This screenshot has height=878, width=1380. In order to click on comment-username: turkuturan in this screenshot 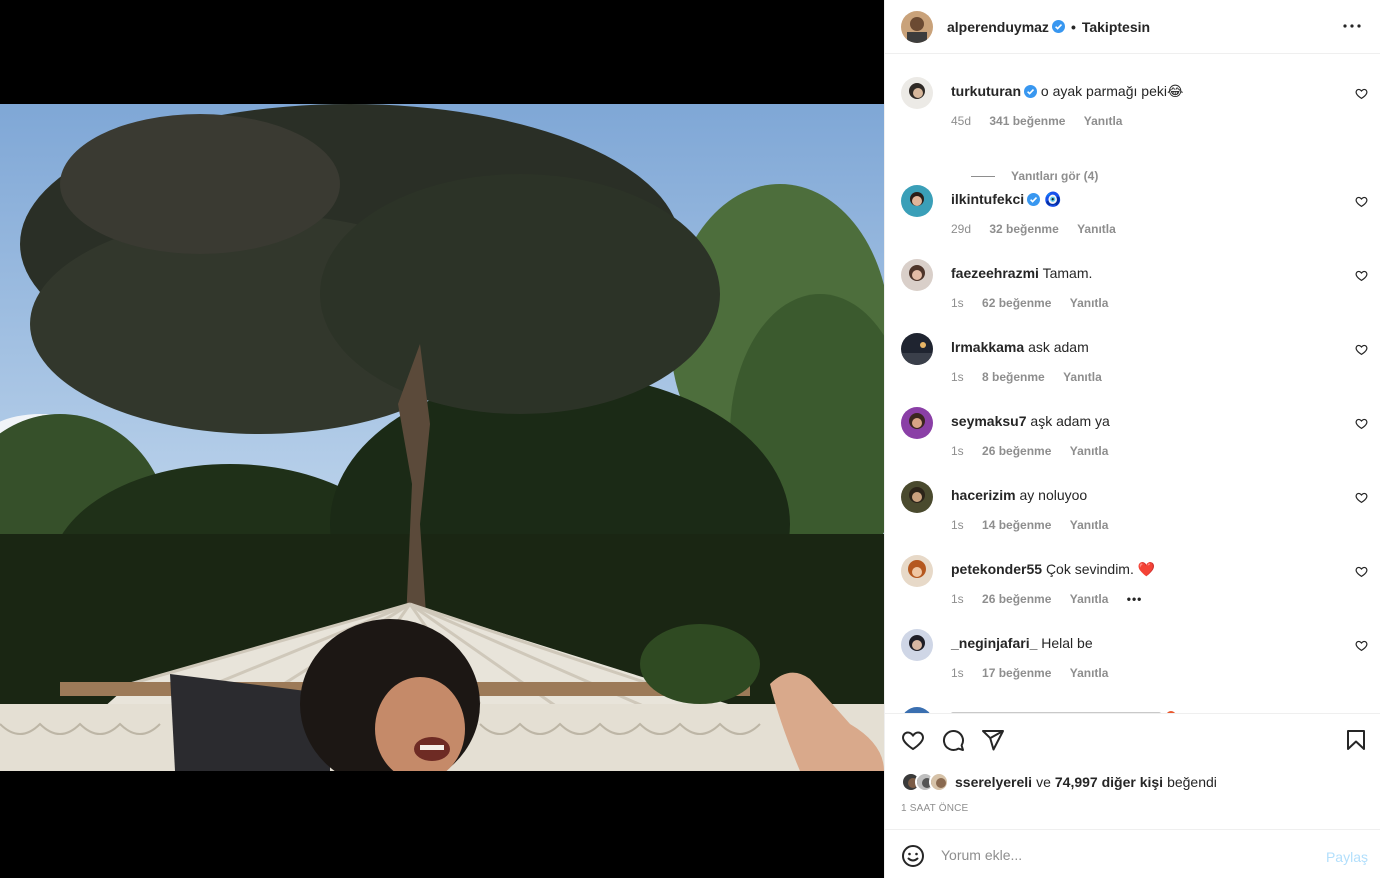, I will do `click(986, 91)`.